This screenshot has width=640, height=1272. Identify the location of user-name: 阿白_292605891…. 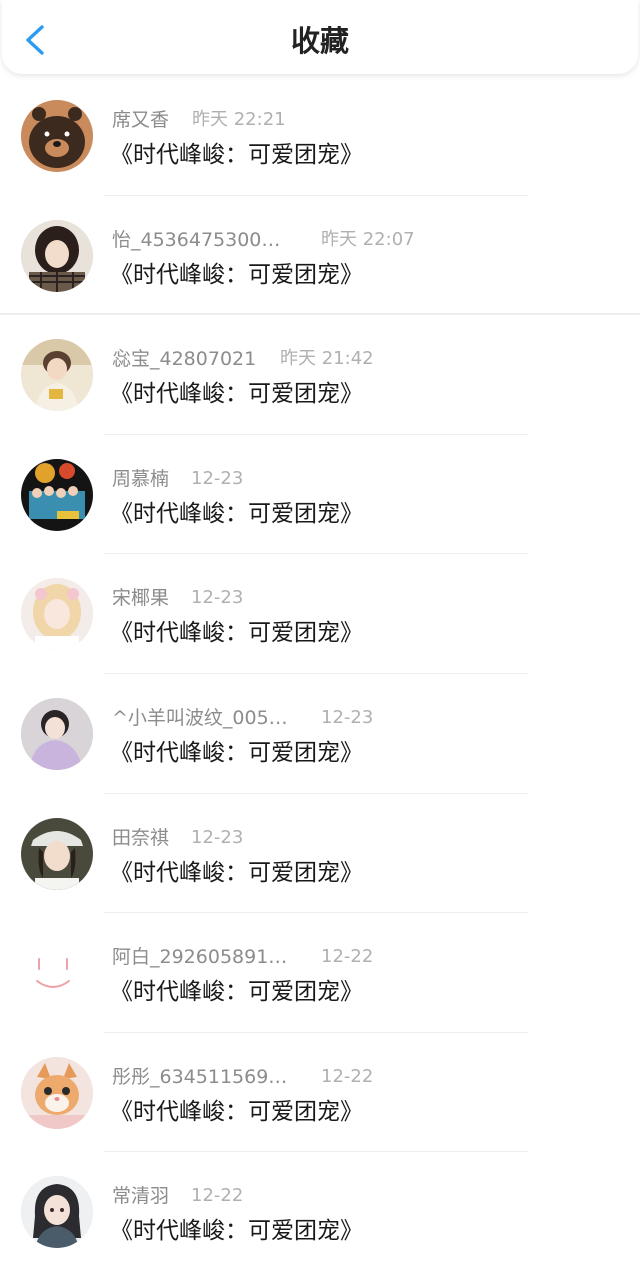
(199, 957).